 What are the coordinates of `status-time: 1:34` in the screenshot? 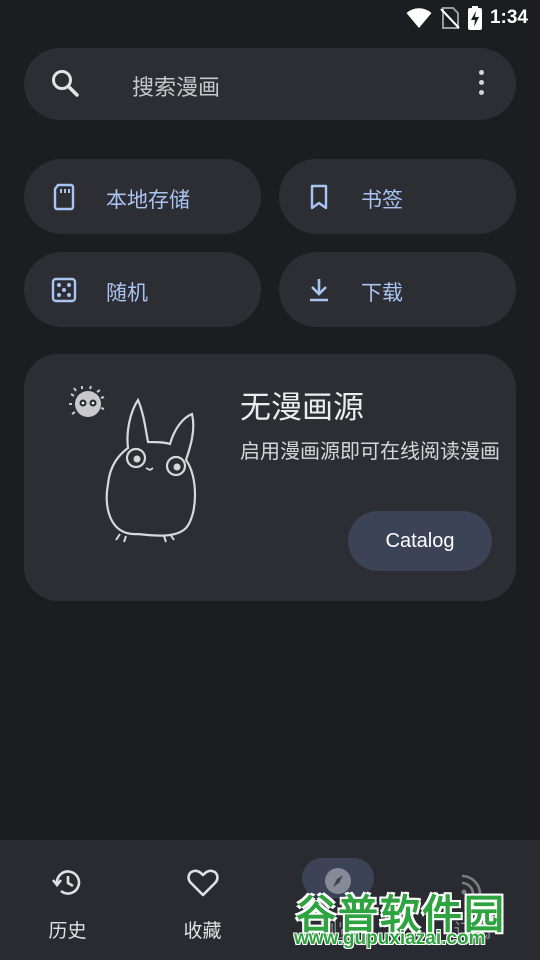 It's located at (508, 17).